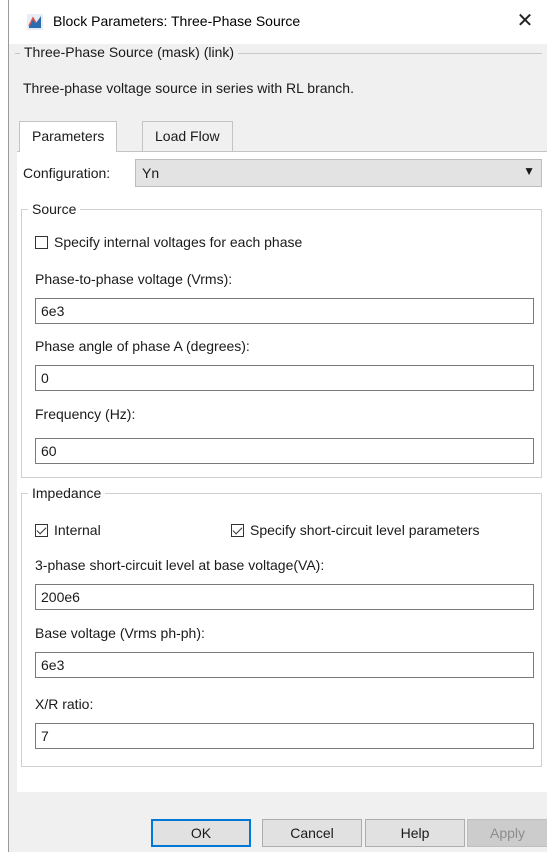  What do you see at coordinates (284, 665) in the screenshot?
I see `base-voltage-input: 6e3` at bounding box center [284, 665].